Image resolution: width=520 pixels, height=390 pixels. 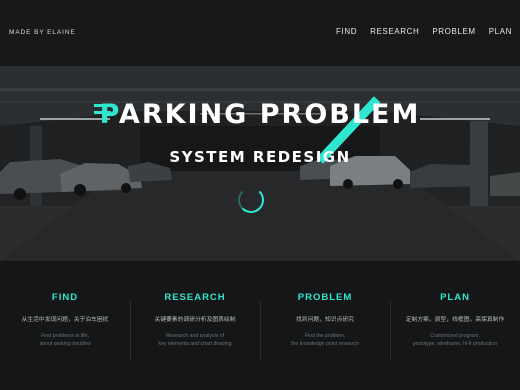 I want to click on feature-desc-line: prototype, wireframe, hi-fi production, so click(x=455, y=344).